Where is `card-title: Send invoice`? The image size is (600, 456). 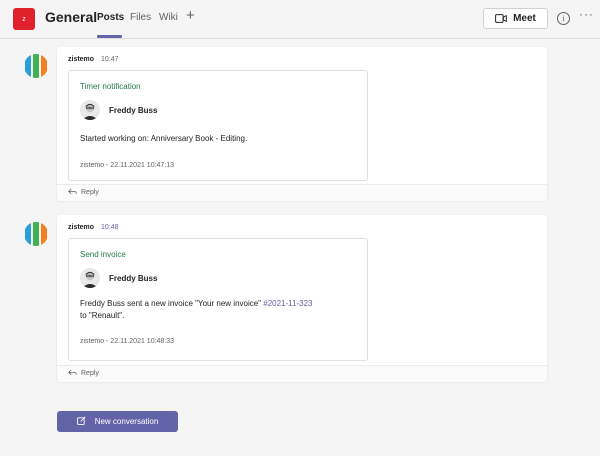 card-title: Send invoice is located at coordinates (103, 254).